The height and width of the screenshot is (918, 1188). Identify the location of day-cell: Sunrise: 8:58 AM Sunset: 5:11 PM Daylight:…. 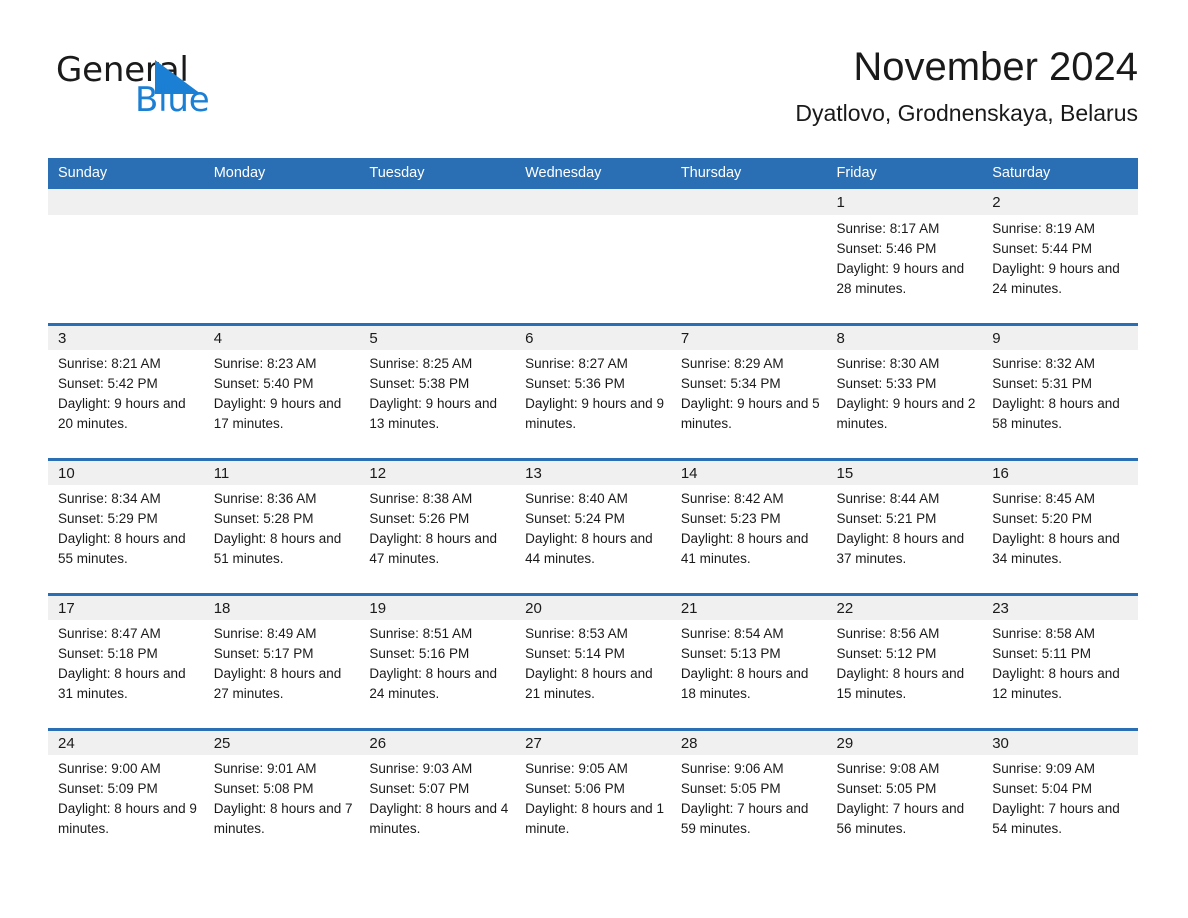
(1060, 674).